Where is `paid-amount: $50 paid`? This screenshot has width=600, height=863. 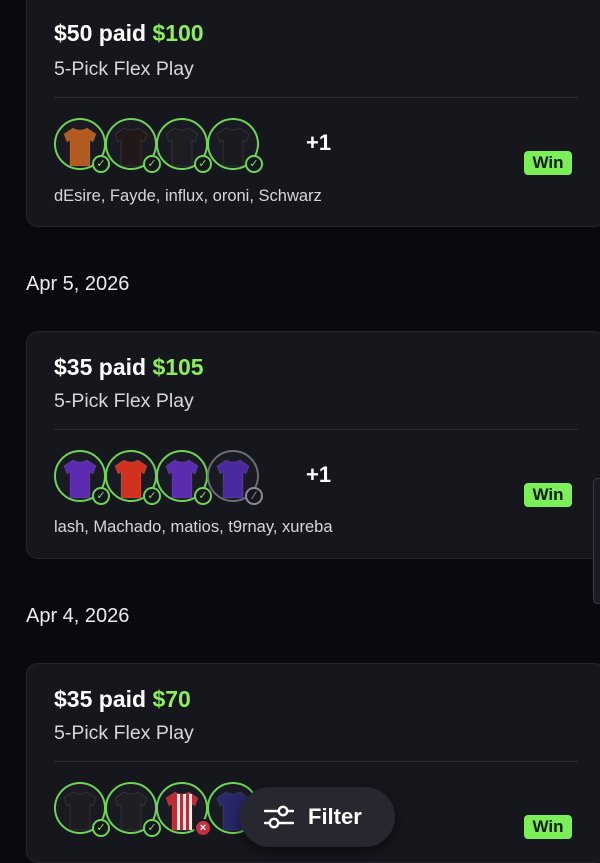
paid-amount: $50 paid is located at coordinates (100, 33).